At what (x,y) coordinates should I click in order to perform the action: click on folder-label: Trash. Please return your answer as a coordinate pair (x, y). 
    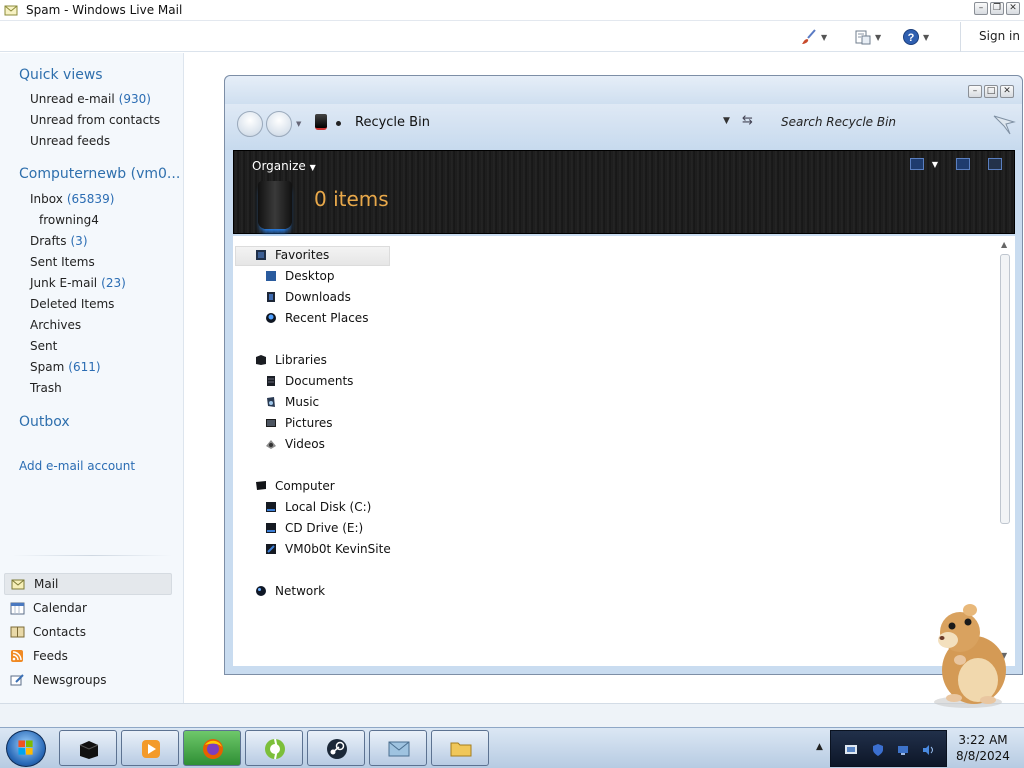
    Looking at the image, I should click on (46, 388).